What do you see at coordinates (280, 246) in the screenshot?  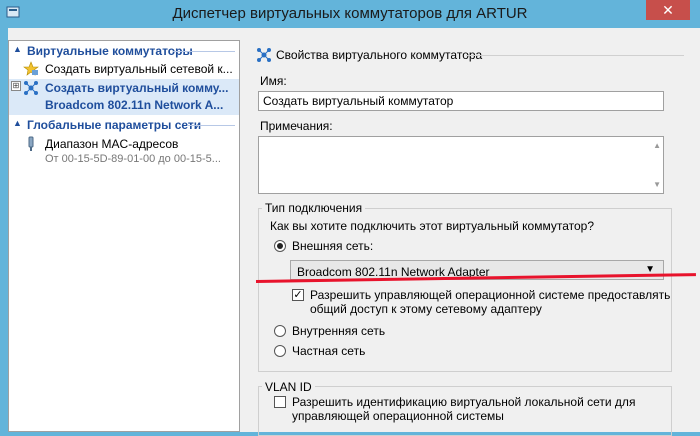 I see `external-network-radio` at bounding box center [280, 246].